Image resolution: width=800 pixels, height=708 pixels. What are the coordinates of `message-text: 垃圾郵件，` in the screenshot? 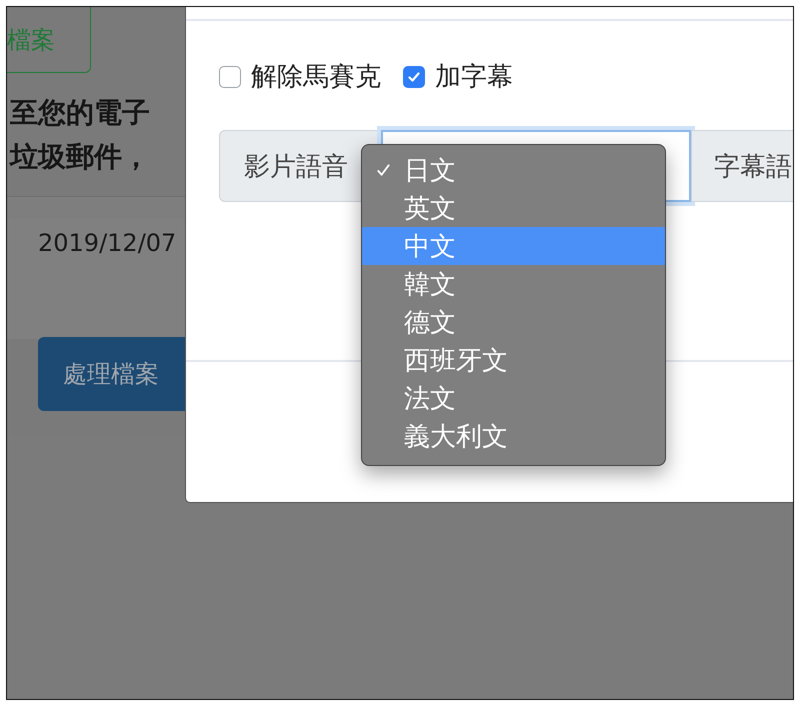 It's located at (80, 157).